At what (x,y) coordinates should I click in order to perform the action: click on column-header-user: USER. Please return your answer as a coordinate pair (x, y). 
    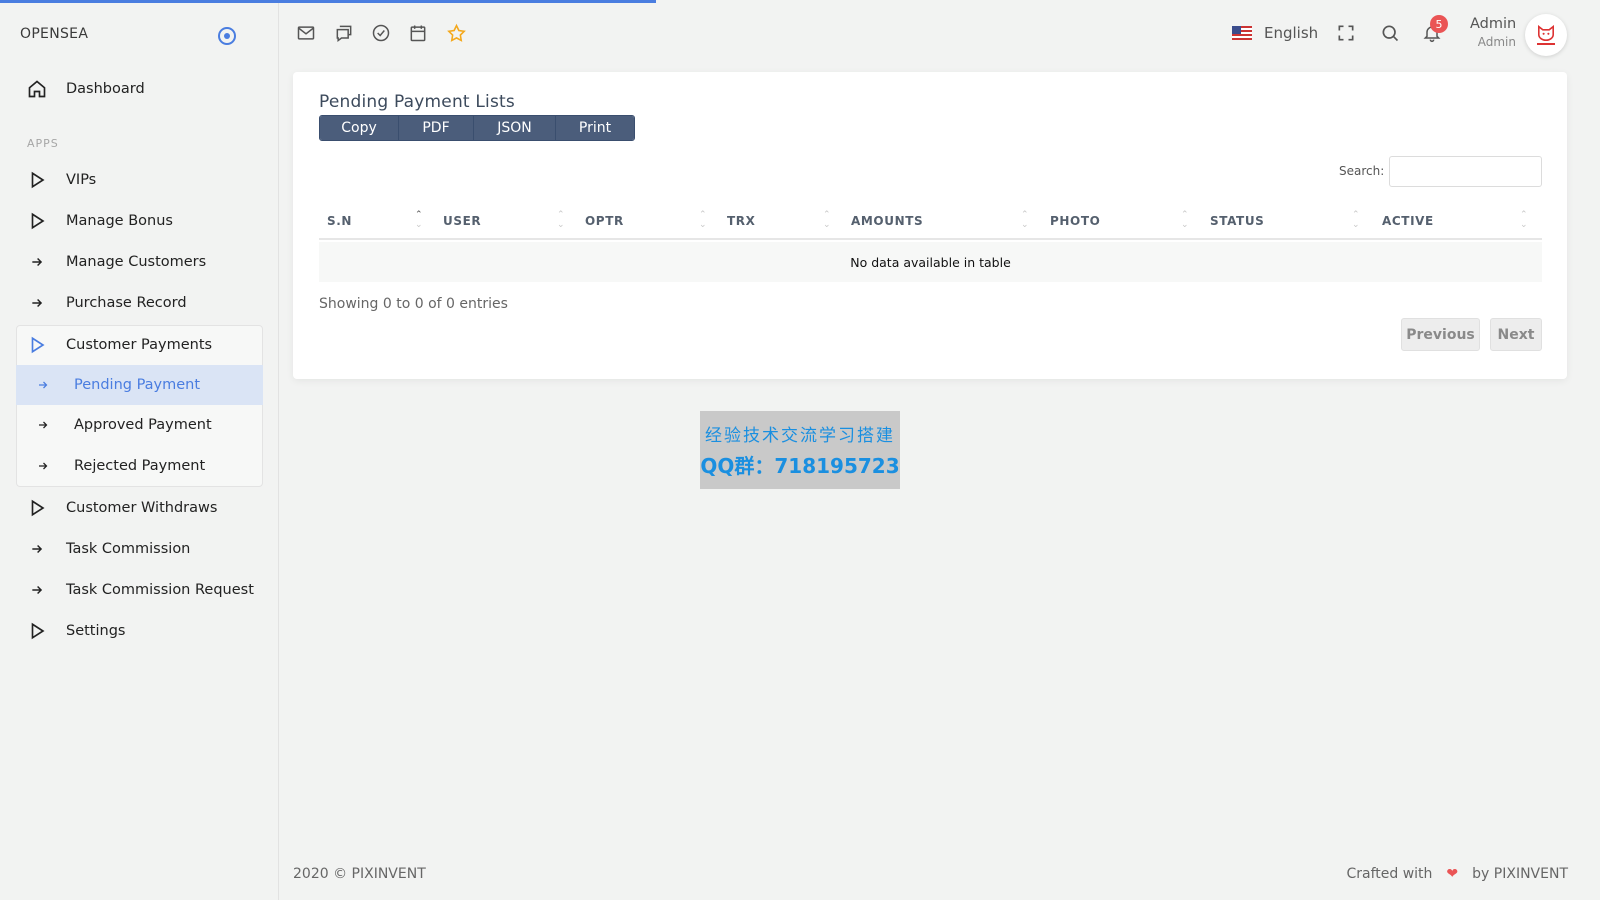
    Looking at the image, I should click on (462, 221).